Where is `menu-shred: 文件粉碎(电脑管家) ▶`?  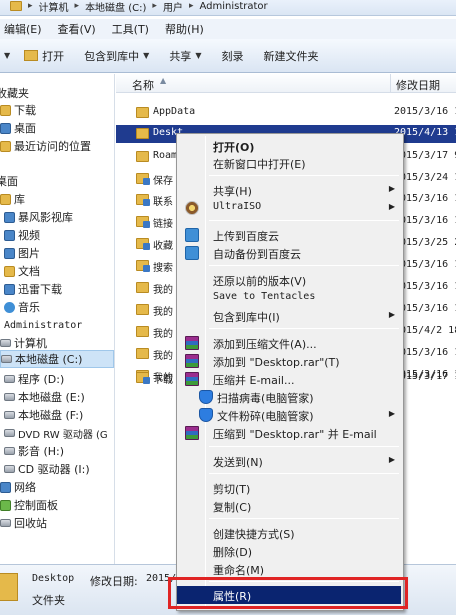 menu-shred: 文件粉碎(电脑管家) ▶ is located at coordinates (290, 415).